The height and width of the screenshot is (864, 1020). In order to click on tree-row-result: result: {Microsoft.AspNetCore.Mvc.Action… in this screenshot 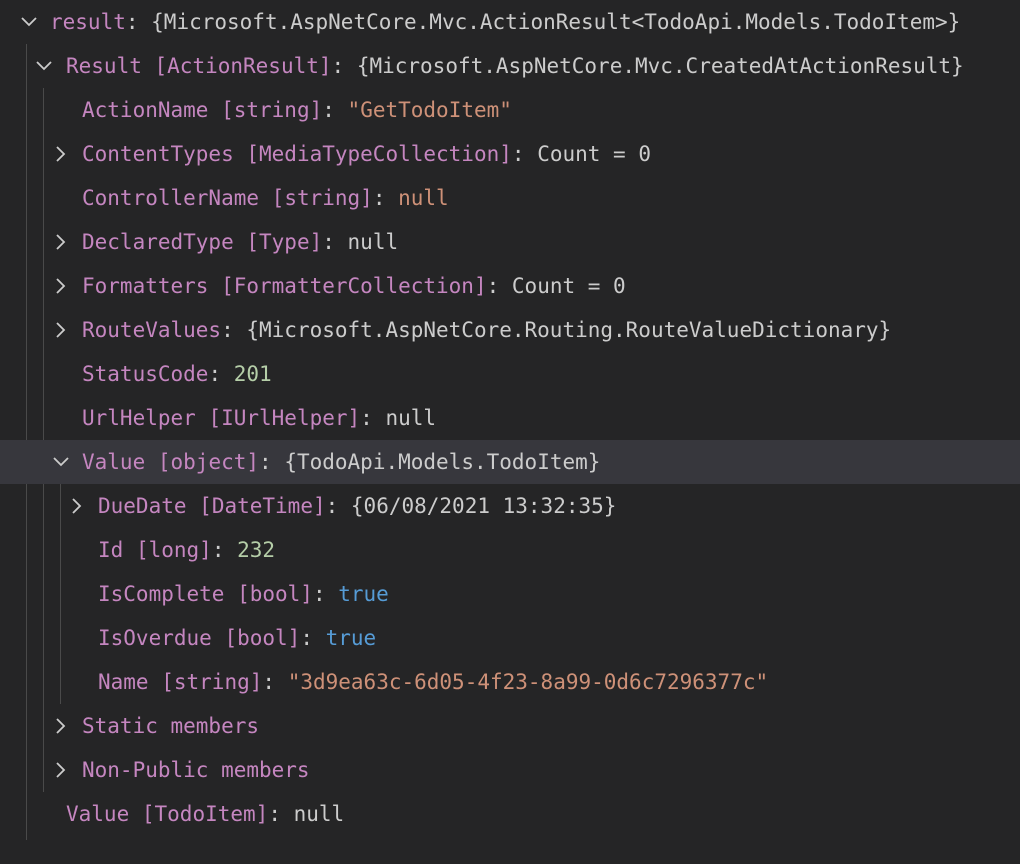, I will do `click(510, 22)`.